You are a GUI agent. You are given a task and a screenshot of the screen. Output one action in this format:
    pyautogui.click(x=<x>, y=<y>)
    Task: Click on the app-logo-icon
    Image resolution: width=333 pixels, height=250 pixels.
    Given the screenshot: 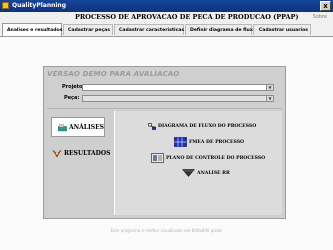 What is the action you would take?
    pyautogui.click(x=5, y=5)
    